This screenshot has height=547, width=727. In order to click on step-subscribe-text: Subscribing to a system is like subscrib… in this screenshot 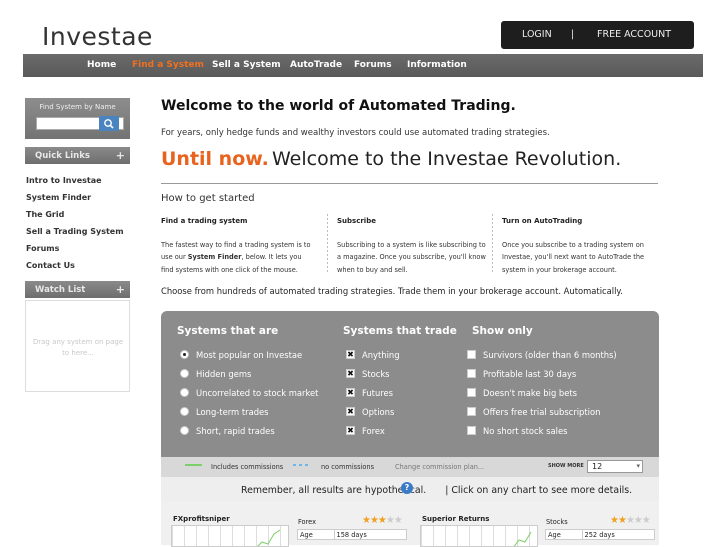, I will do `click(411, 257)`.